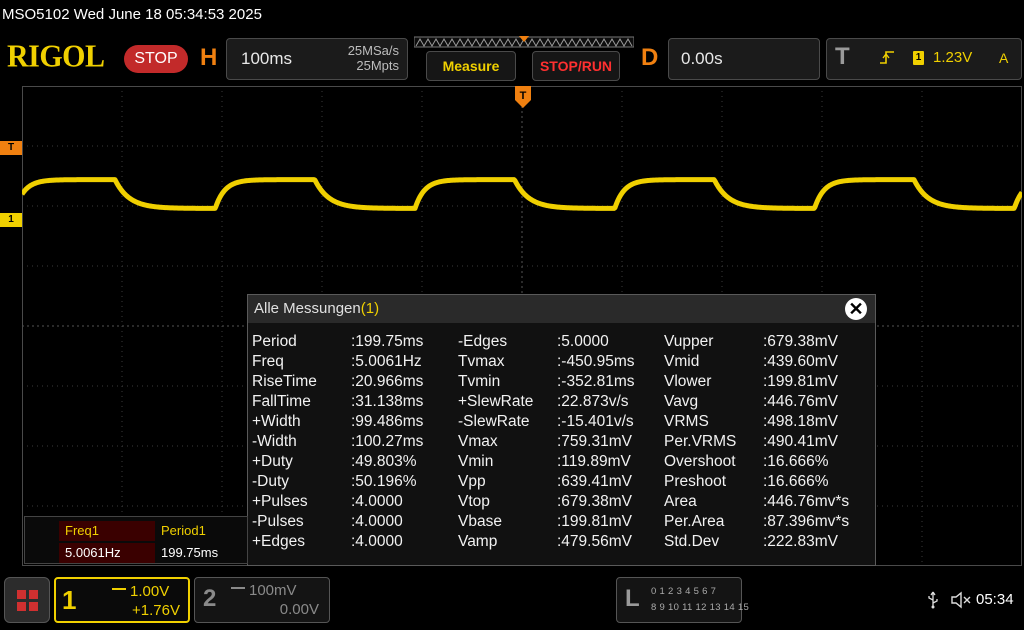  Describe the element at coordinates (583, 341) in the screenshot. I see `measurement-value: :5.0000` at that location.